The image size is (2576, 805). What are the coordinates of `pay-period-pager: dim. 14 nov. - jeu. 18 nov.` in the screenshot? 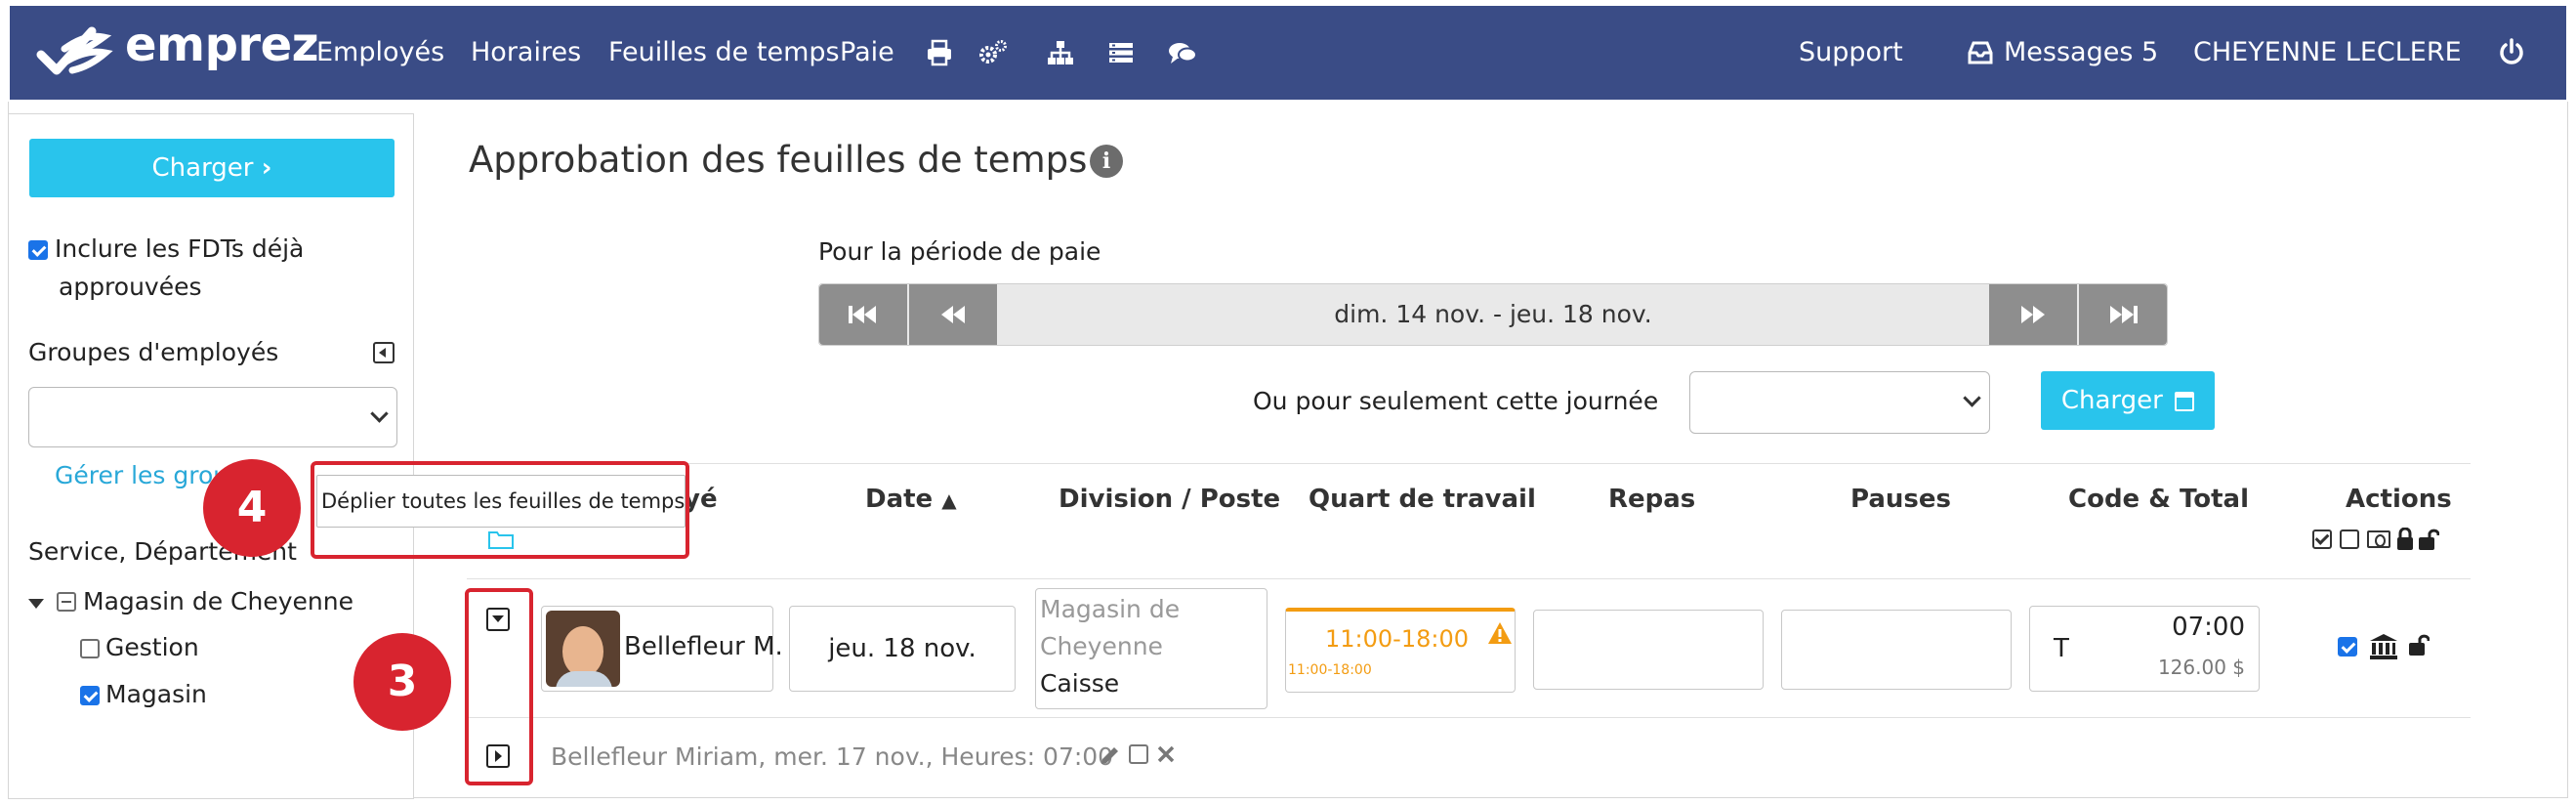 It's located at (1493, 314).